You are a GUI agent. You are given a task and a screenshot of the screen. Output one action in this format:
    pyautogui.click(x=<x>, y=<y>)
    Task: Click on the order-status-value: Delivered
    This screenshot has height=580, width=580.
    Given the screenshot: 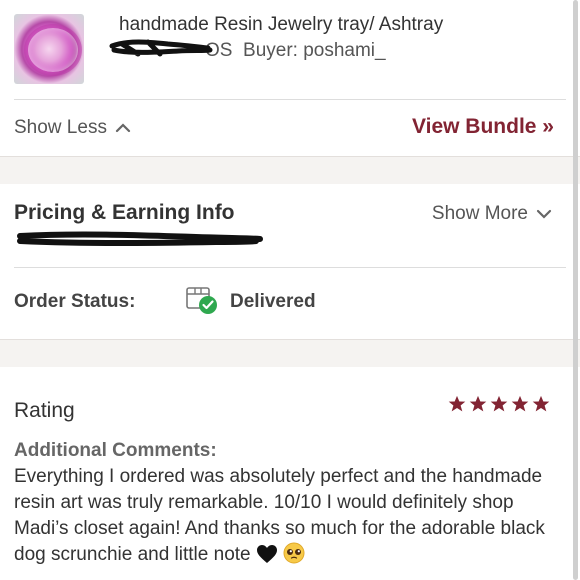 What is the action you would take?
    pyautogui.click(x=273, y=301)
    